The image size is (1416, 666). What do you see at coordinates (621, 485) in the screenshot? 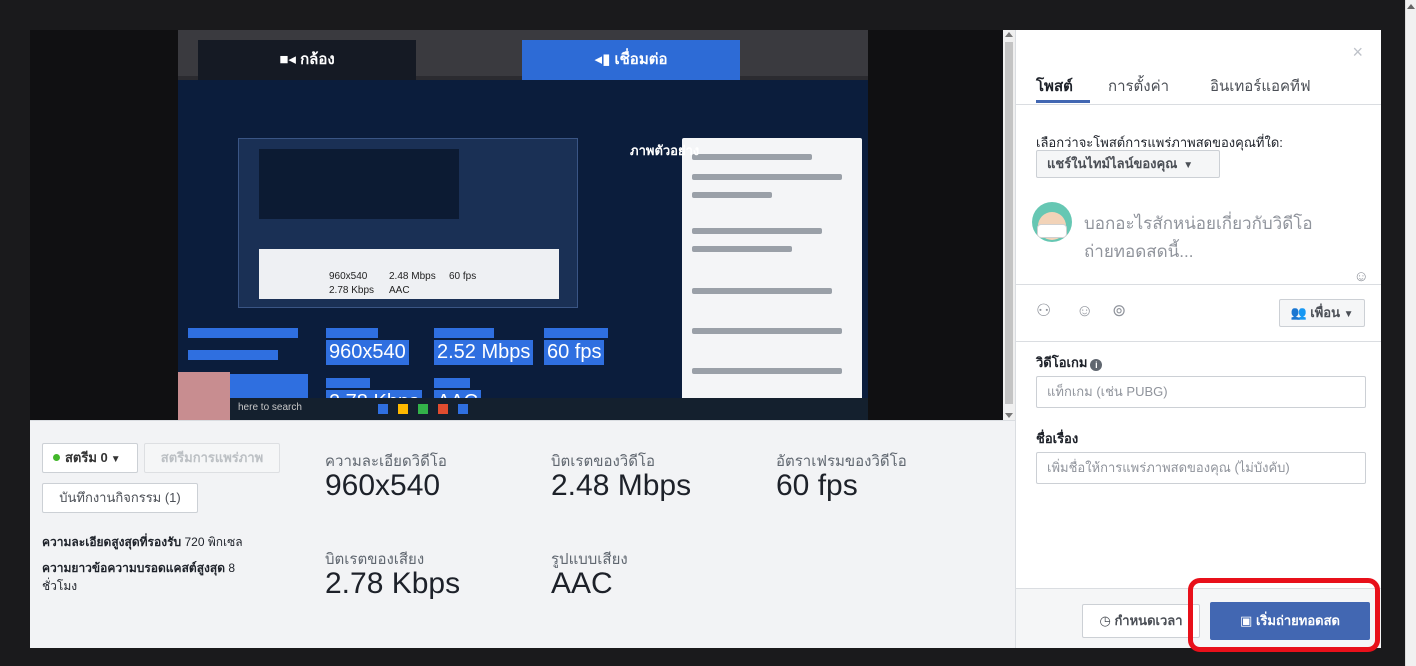
I see `video-bitrate-value: 2.48 Mbps` at bounding box center [621, 485].